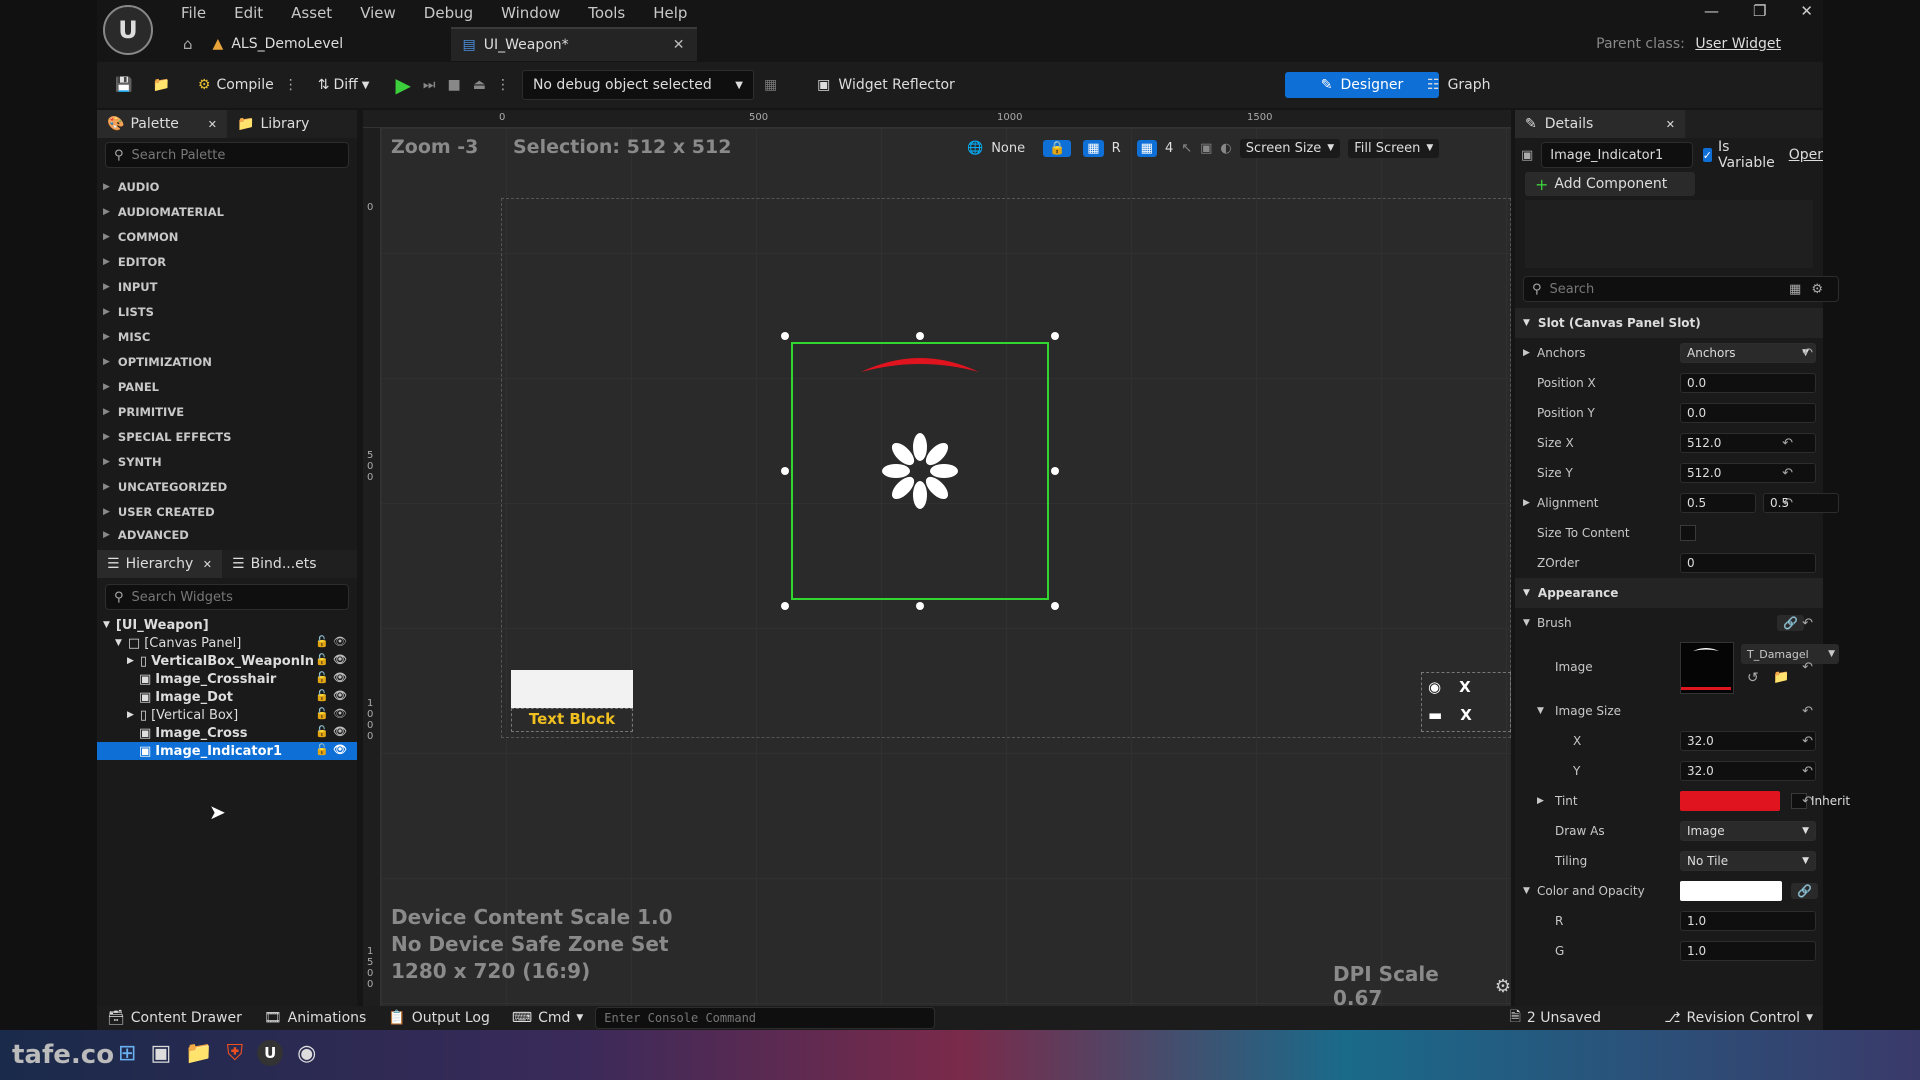 The image size is (1920, 1080). Describe the element at coordinates (227, 186) in the screenshot. I see `palette-category: ▶ AUDIO` at that location.